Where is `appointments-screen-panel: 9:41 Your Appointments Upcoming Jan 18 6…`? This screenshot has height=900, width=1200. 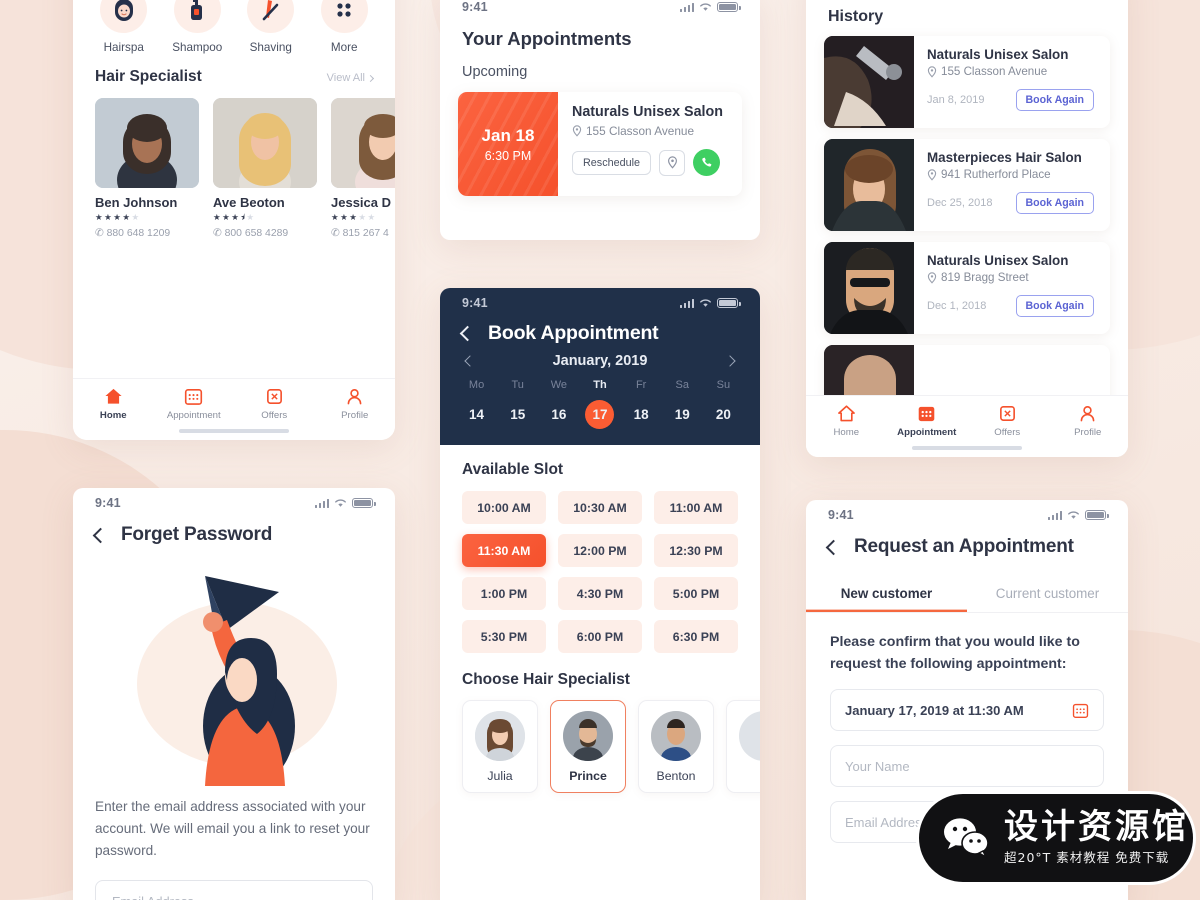
appointments-screen-panel: 9:41 Your Appointments Upcoming Jan 18 6… is located at coordinates (600, 120).